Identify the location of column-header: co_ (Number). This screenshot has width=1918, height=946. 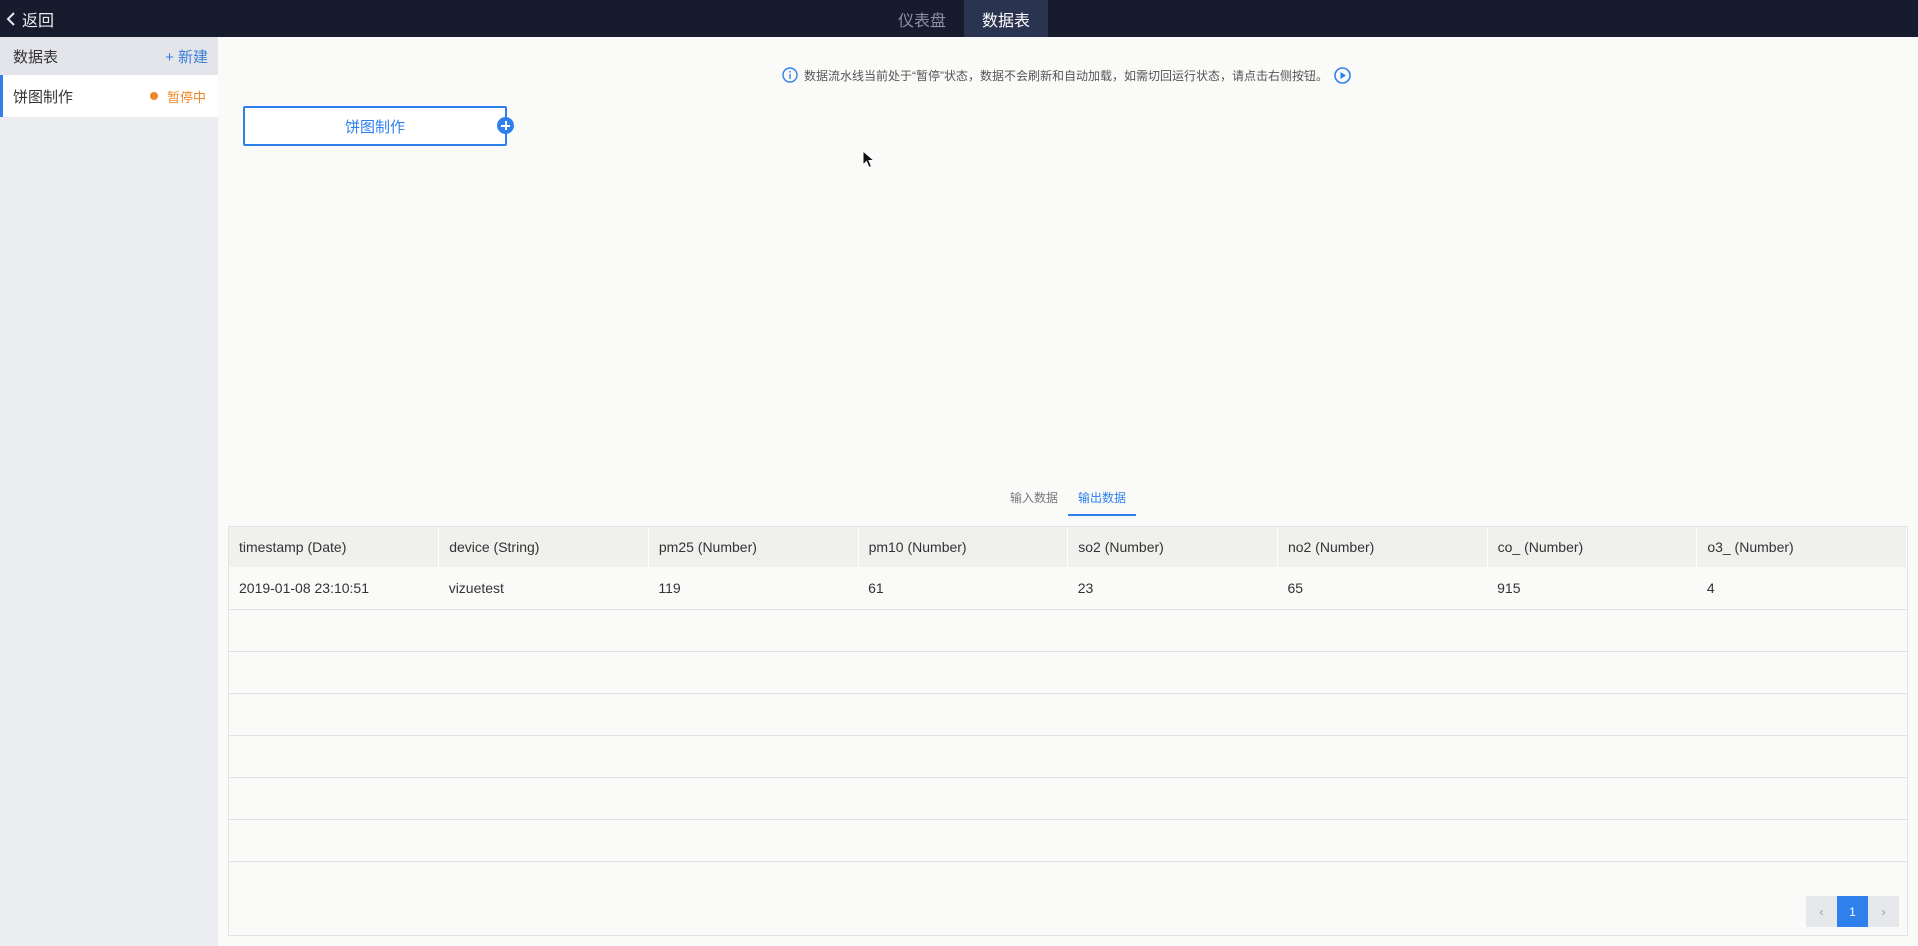
(1592, 547).